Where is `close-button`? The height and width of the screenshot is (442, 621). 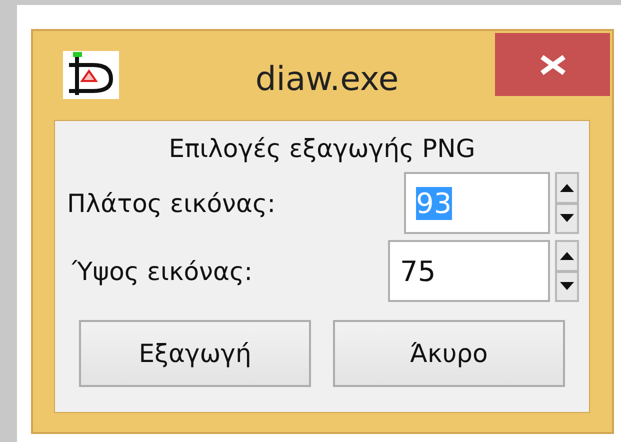
close-button is located at coordinates (552, 64).